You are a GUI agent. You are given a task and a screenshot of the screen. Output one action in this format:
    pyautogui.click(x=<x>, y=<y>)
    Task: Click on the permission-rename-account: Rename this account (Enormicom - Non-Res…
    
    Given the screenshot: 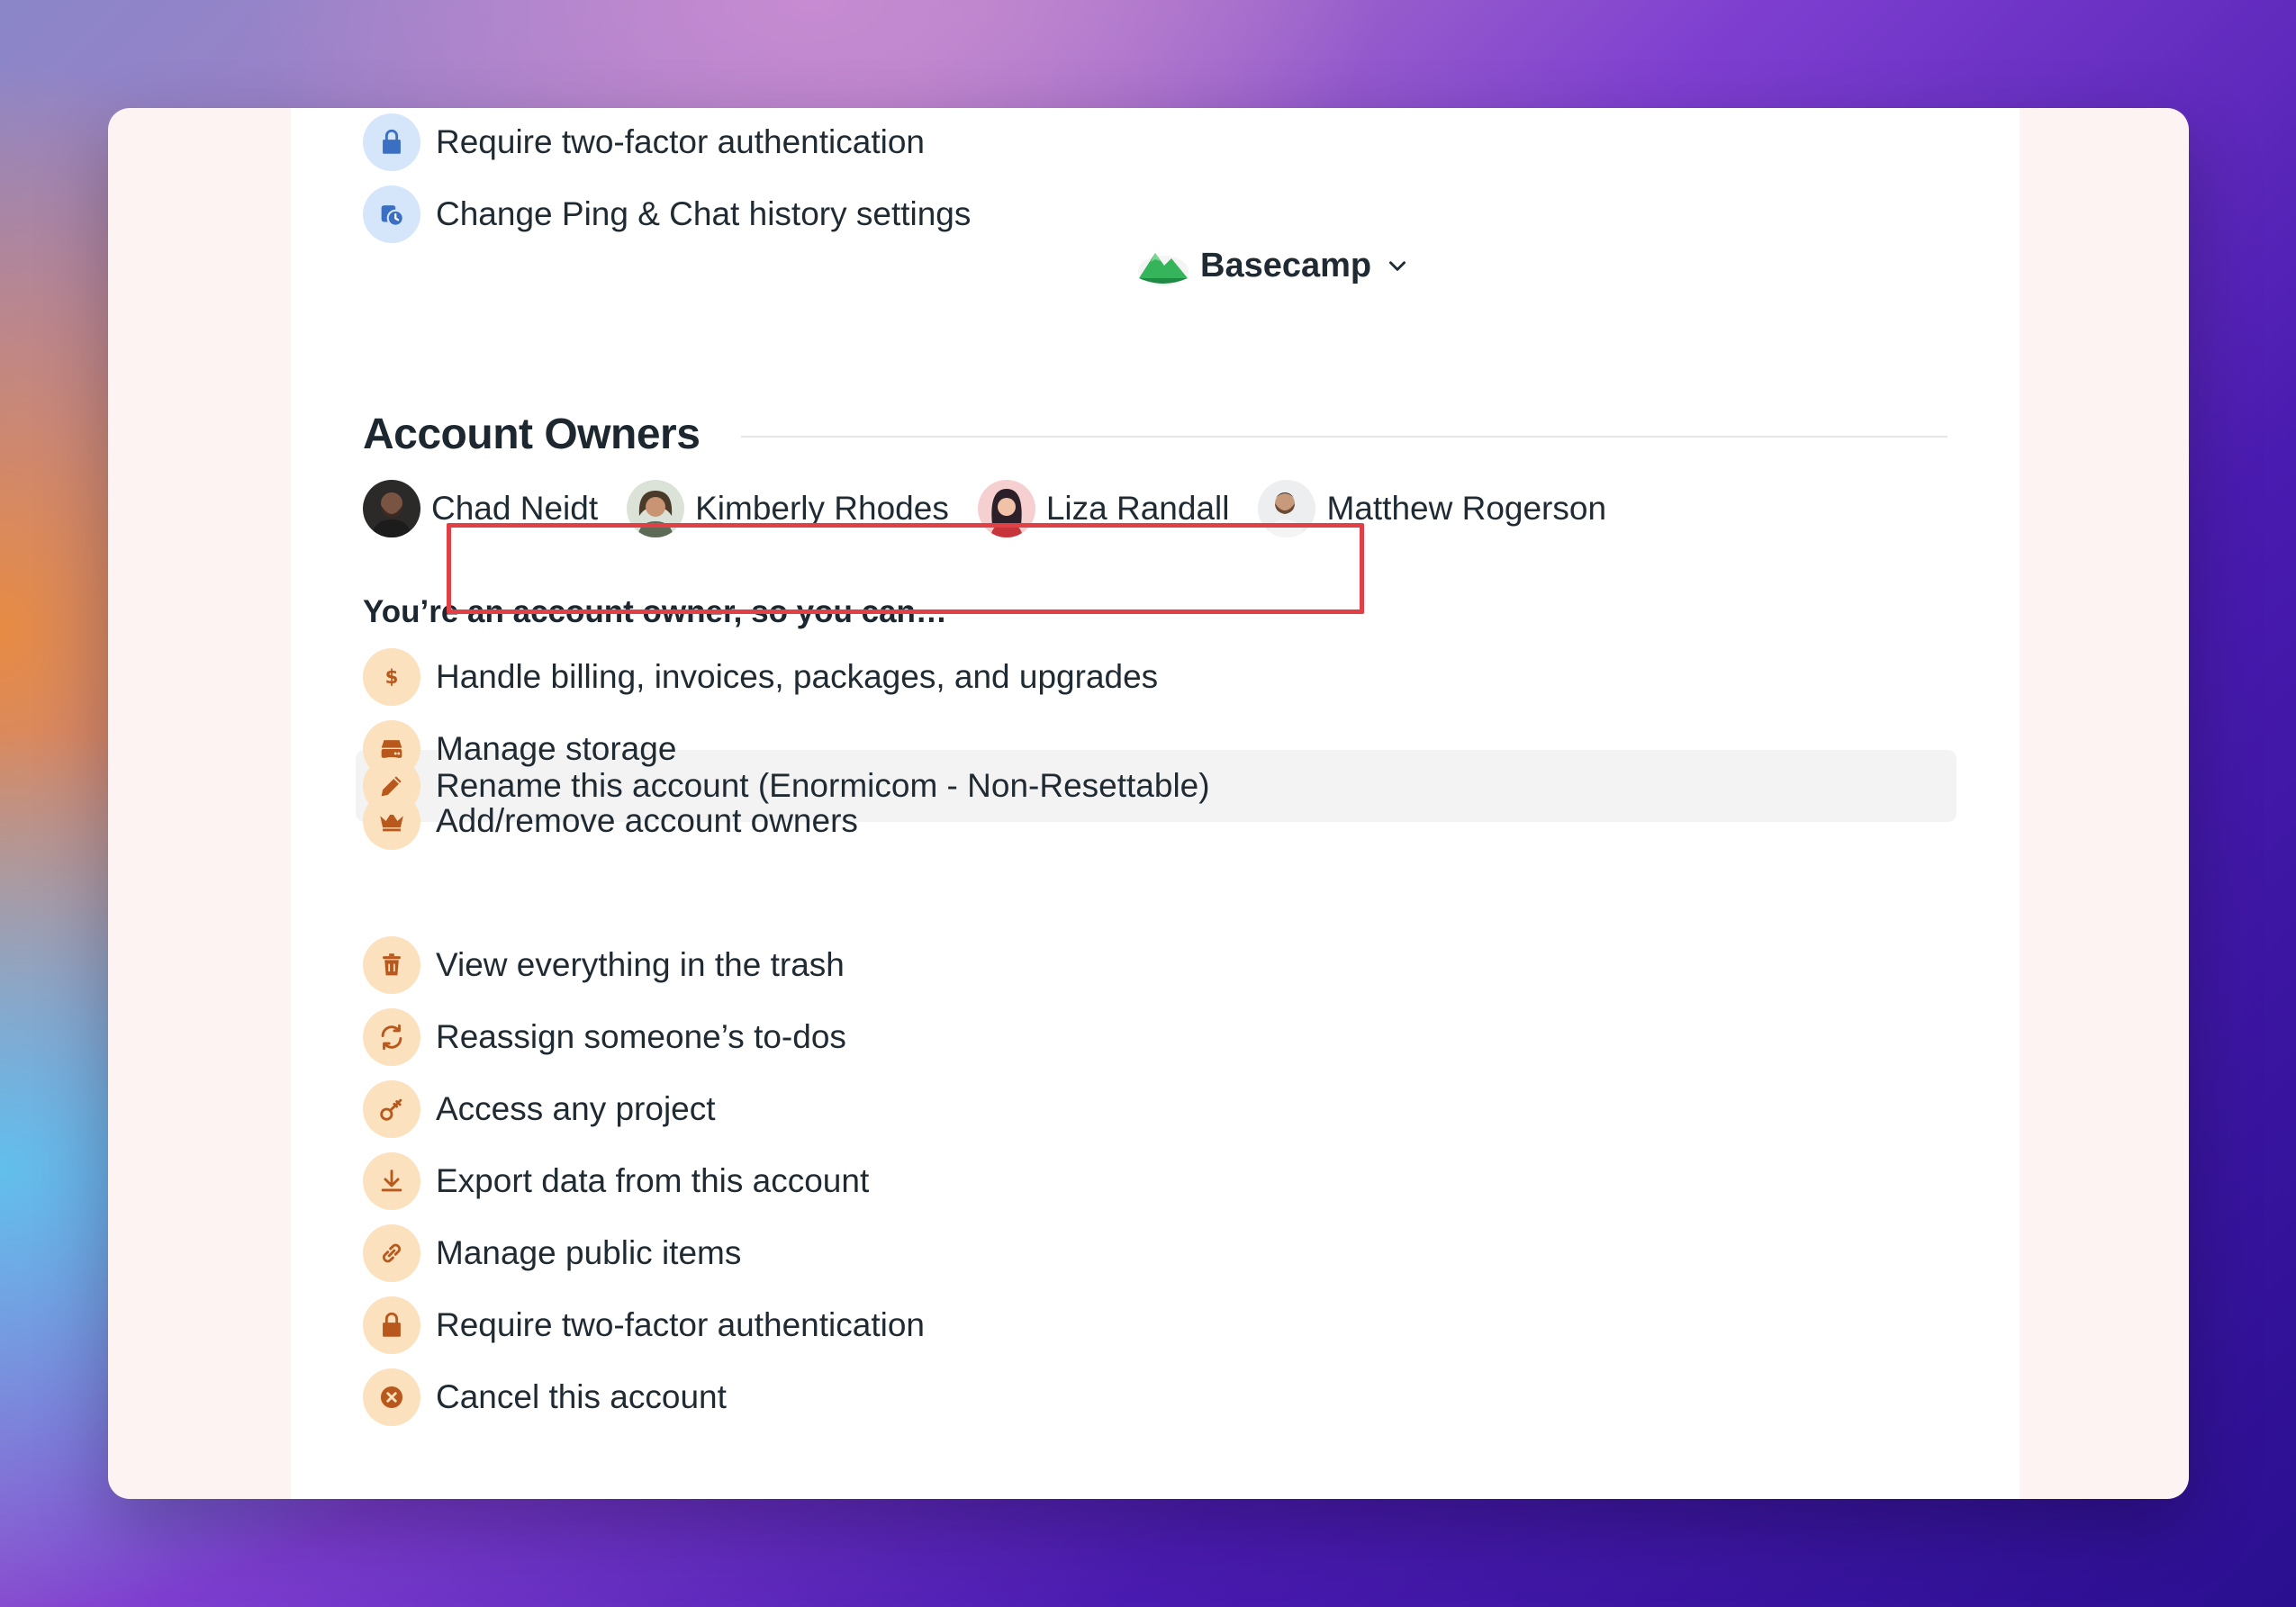 What is the action you would take?
    pyautogui.click(x=787, y=786)
    